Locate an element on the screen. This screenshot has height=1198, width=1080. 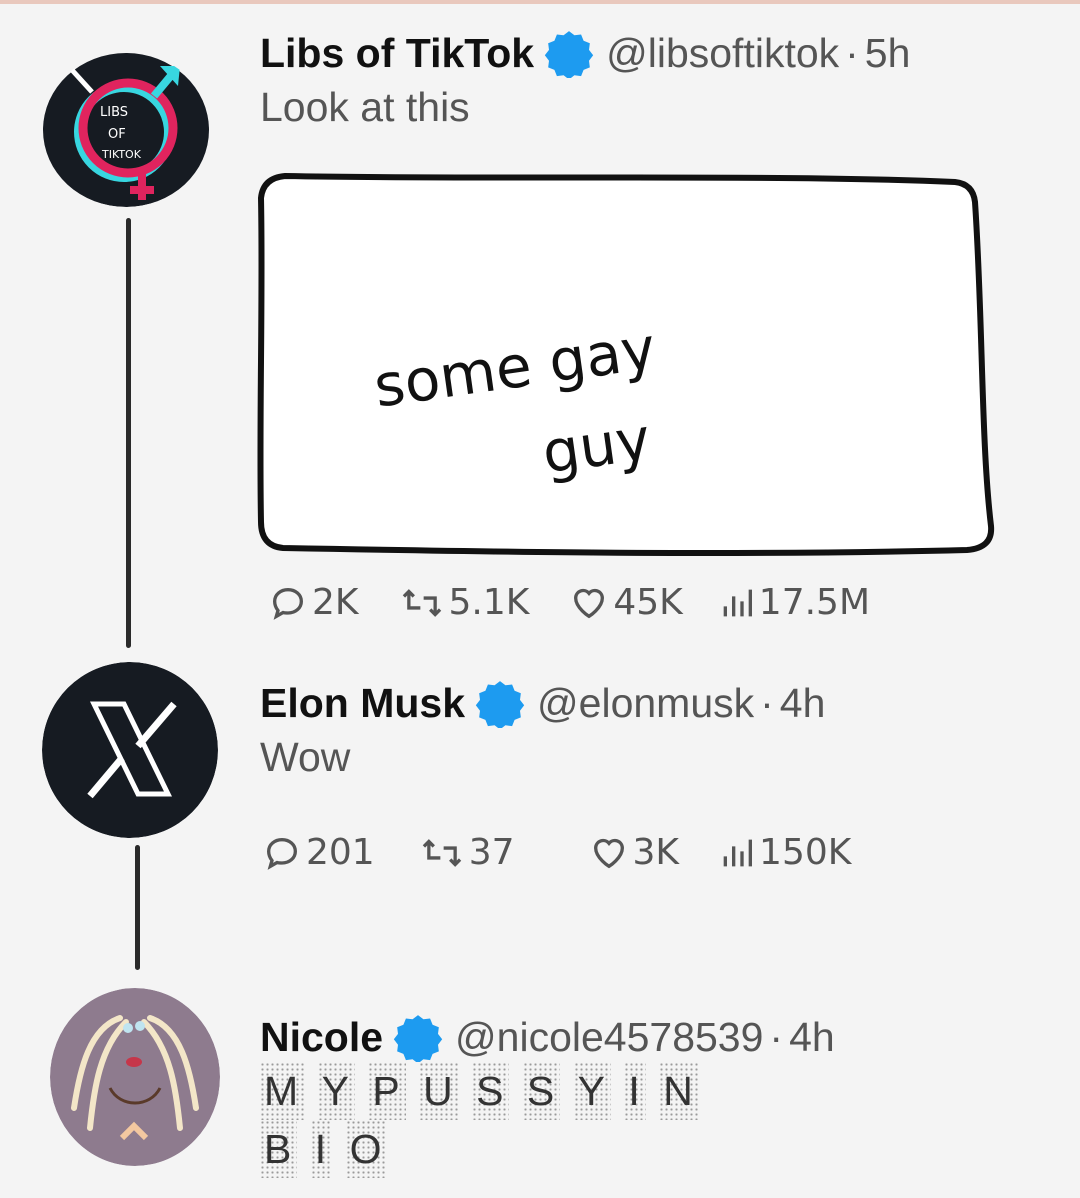
like-button: 45K is located at coordinates (626, 602).